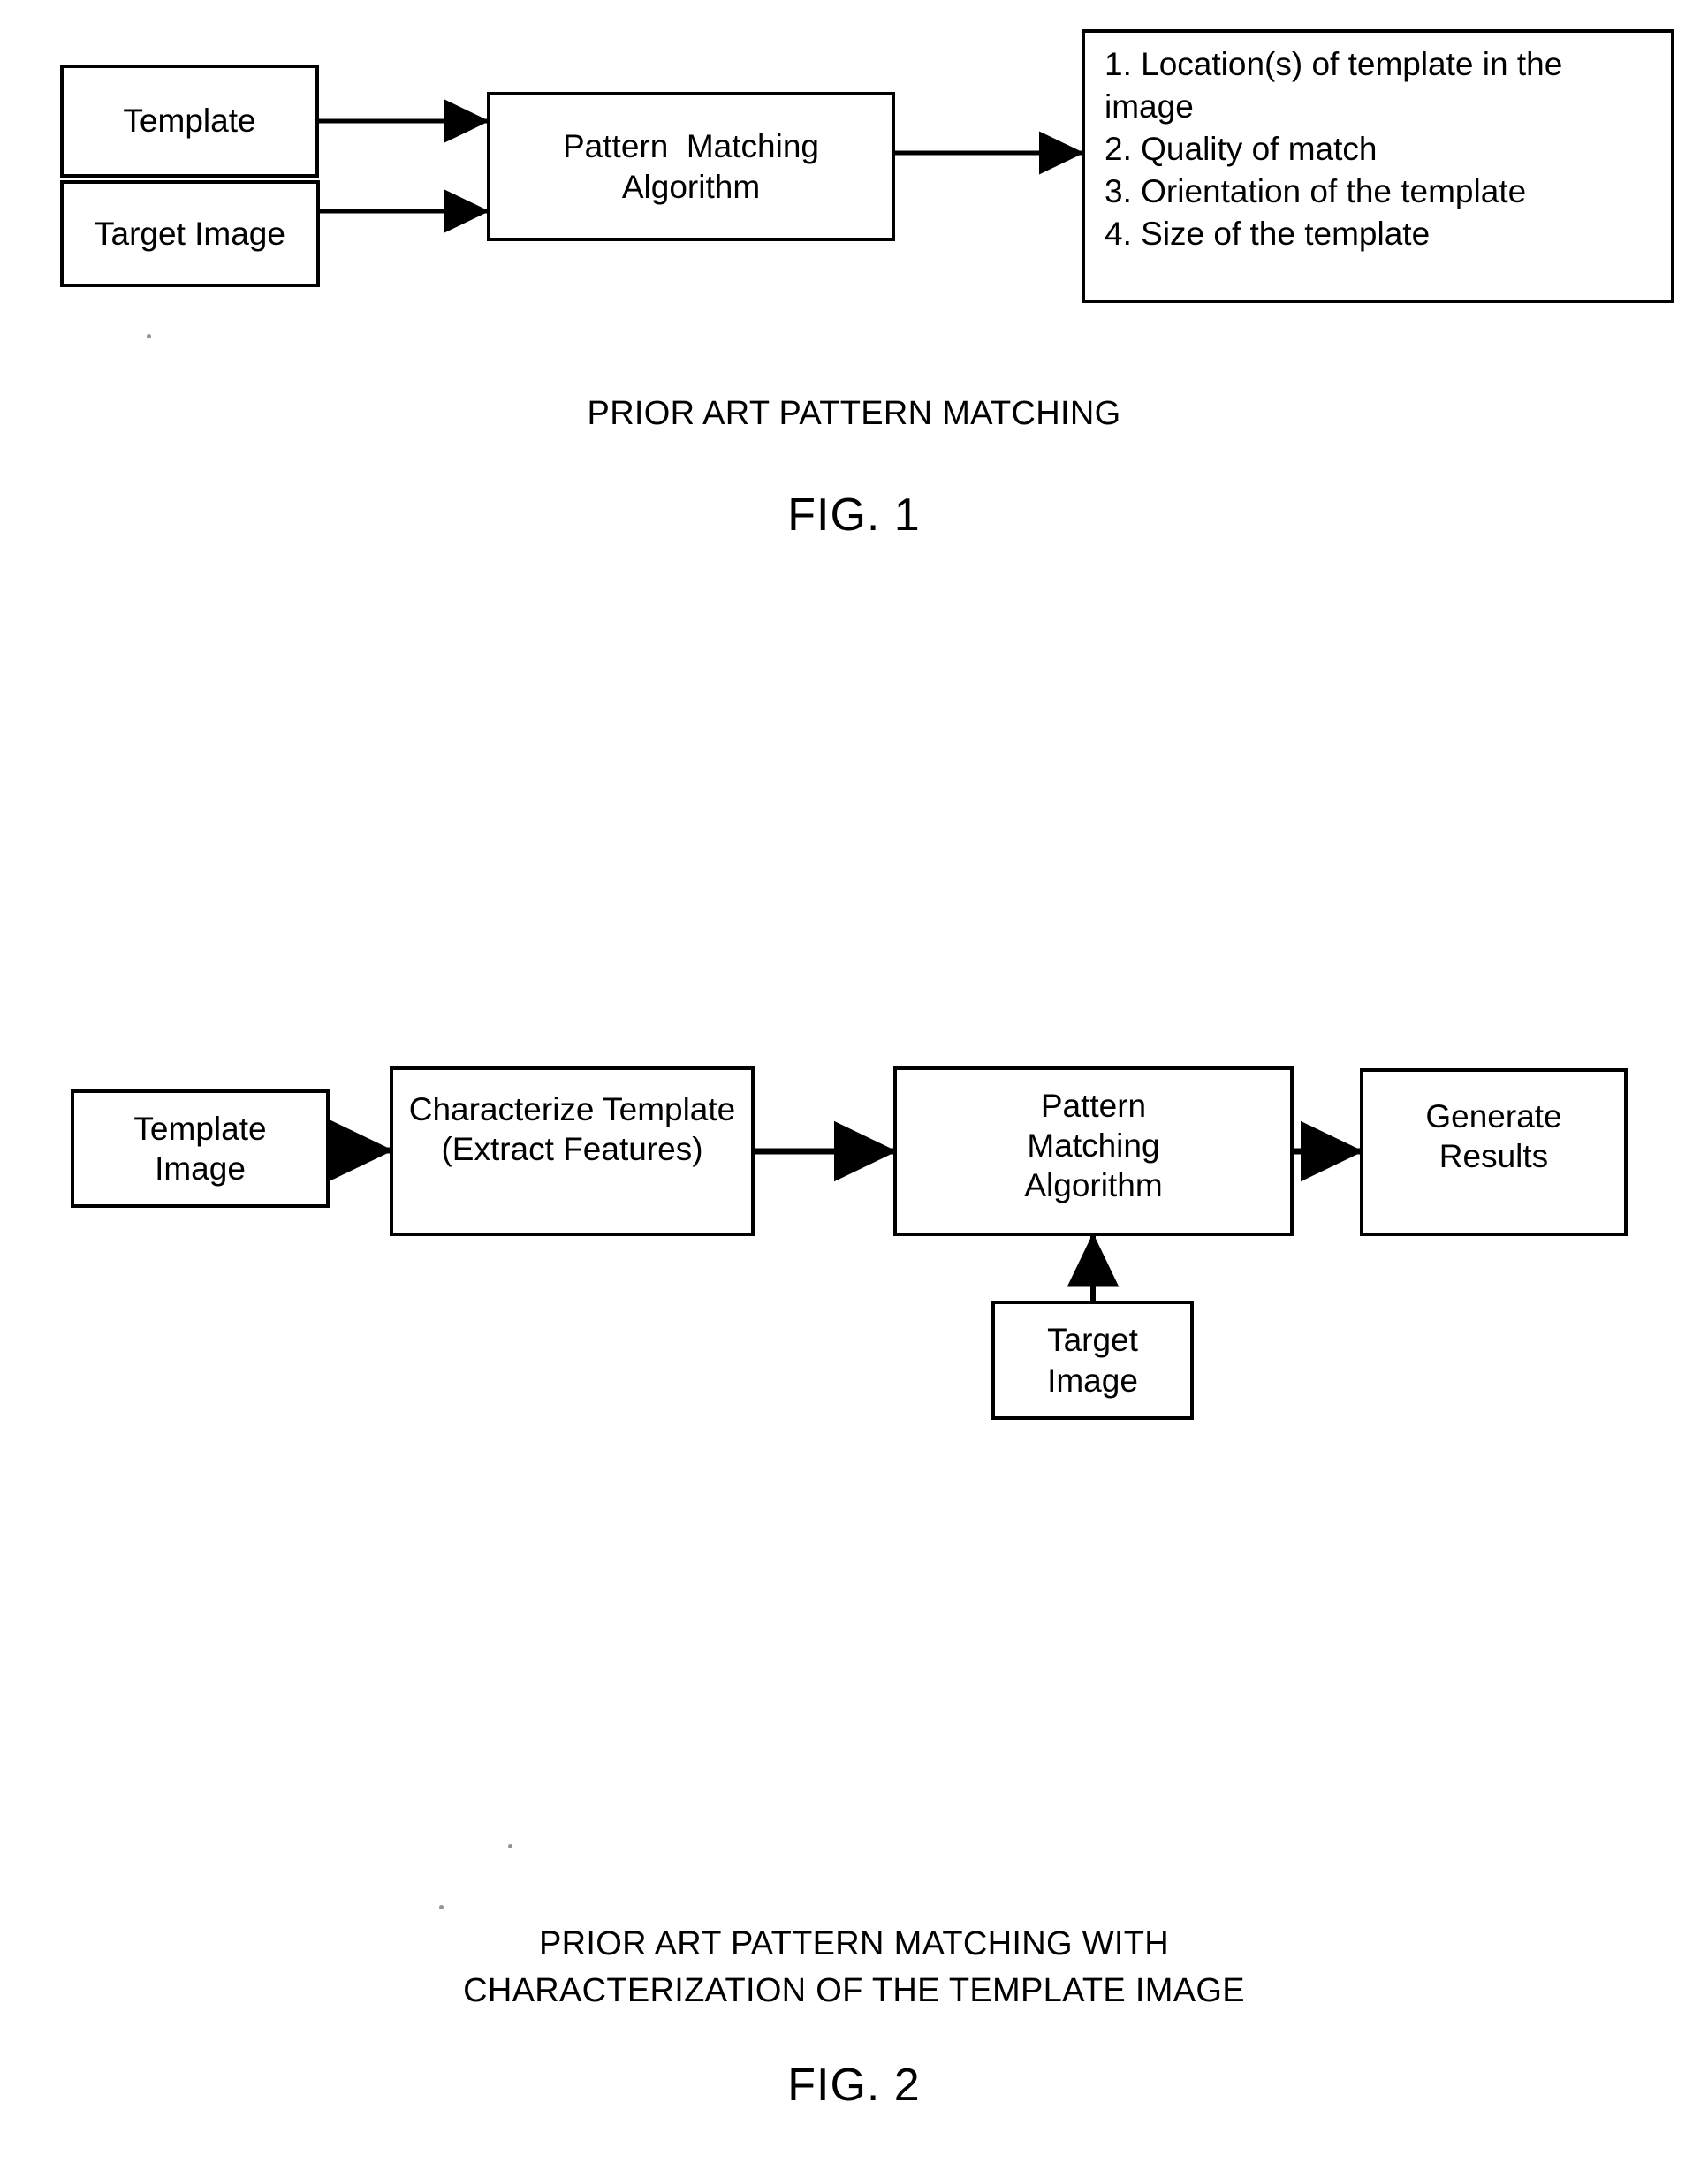 The width and height of the screenshot is (1708, 2178). What do you see at coordinates (691, 187) in the screenshot?
I see `fig1-pattern-matching-line-2: Algorithm` at bounding box center [691, 187].